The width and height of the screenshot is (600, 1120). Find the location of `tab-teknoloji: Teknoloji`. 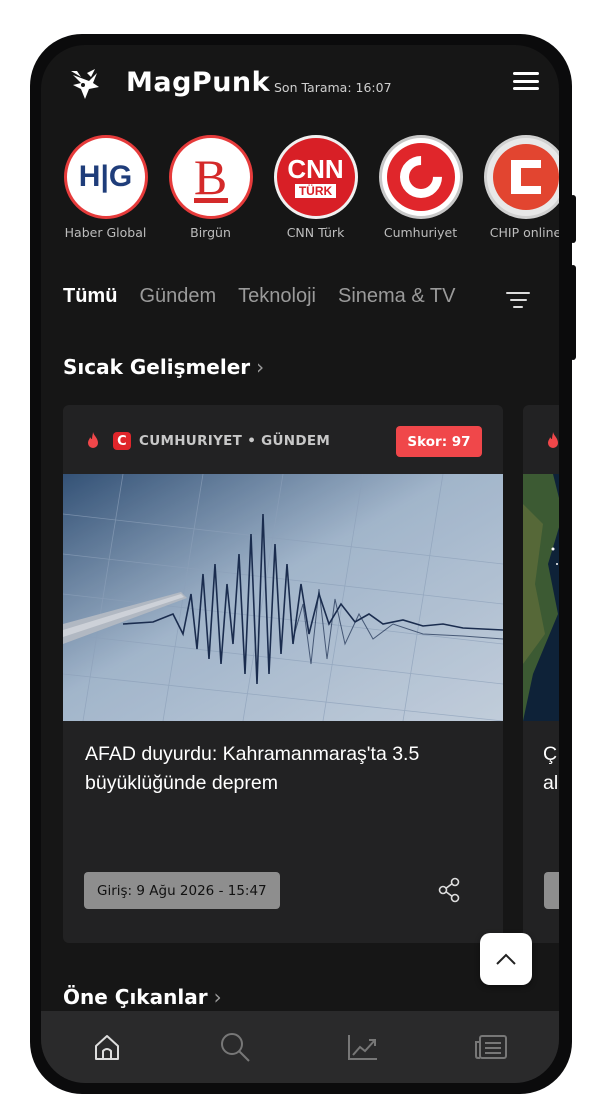

tab-teknoloji: Teknoloji is located at coordinates (277, 296).